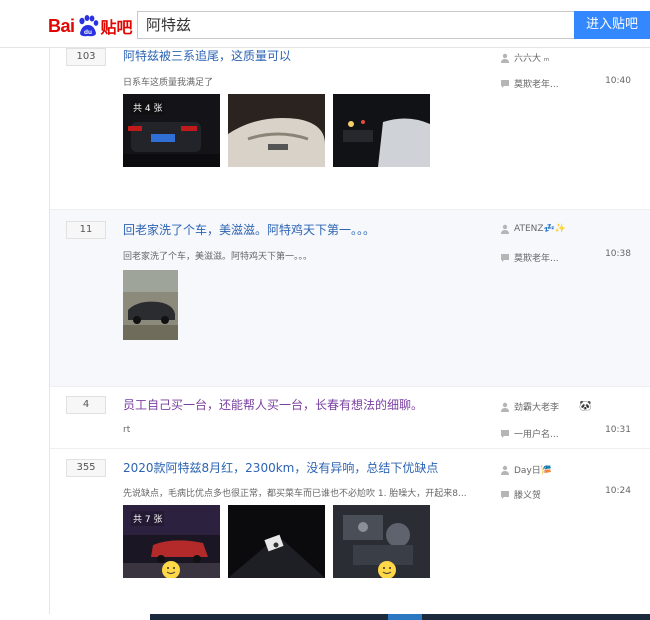 This screenshot has height=620, width=650. What do you see at coordinates (148, 518) in the screenshot?
I see `image-count-label: 共 7 张` at bounding box center [148, 518].